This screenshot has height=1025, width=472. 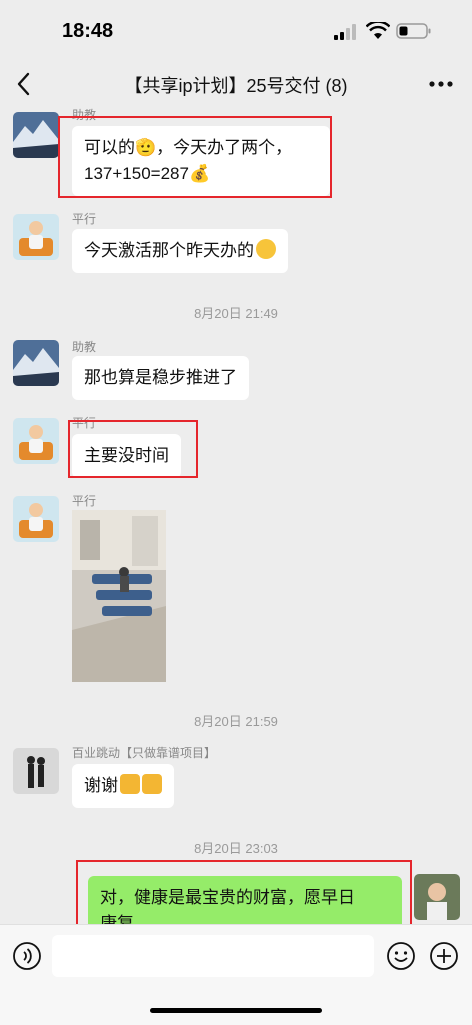 I want to click on sender-name: 助教, so click(x=84, y=347).